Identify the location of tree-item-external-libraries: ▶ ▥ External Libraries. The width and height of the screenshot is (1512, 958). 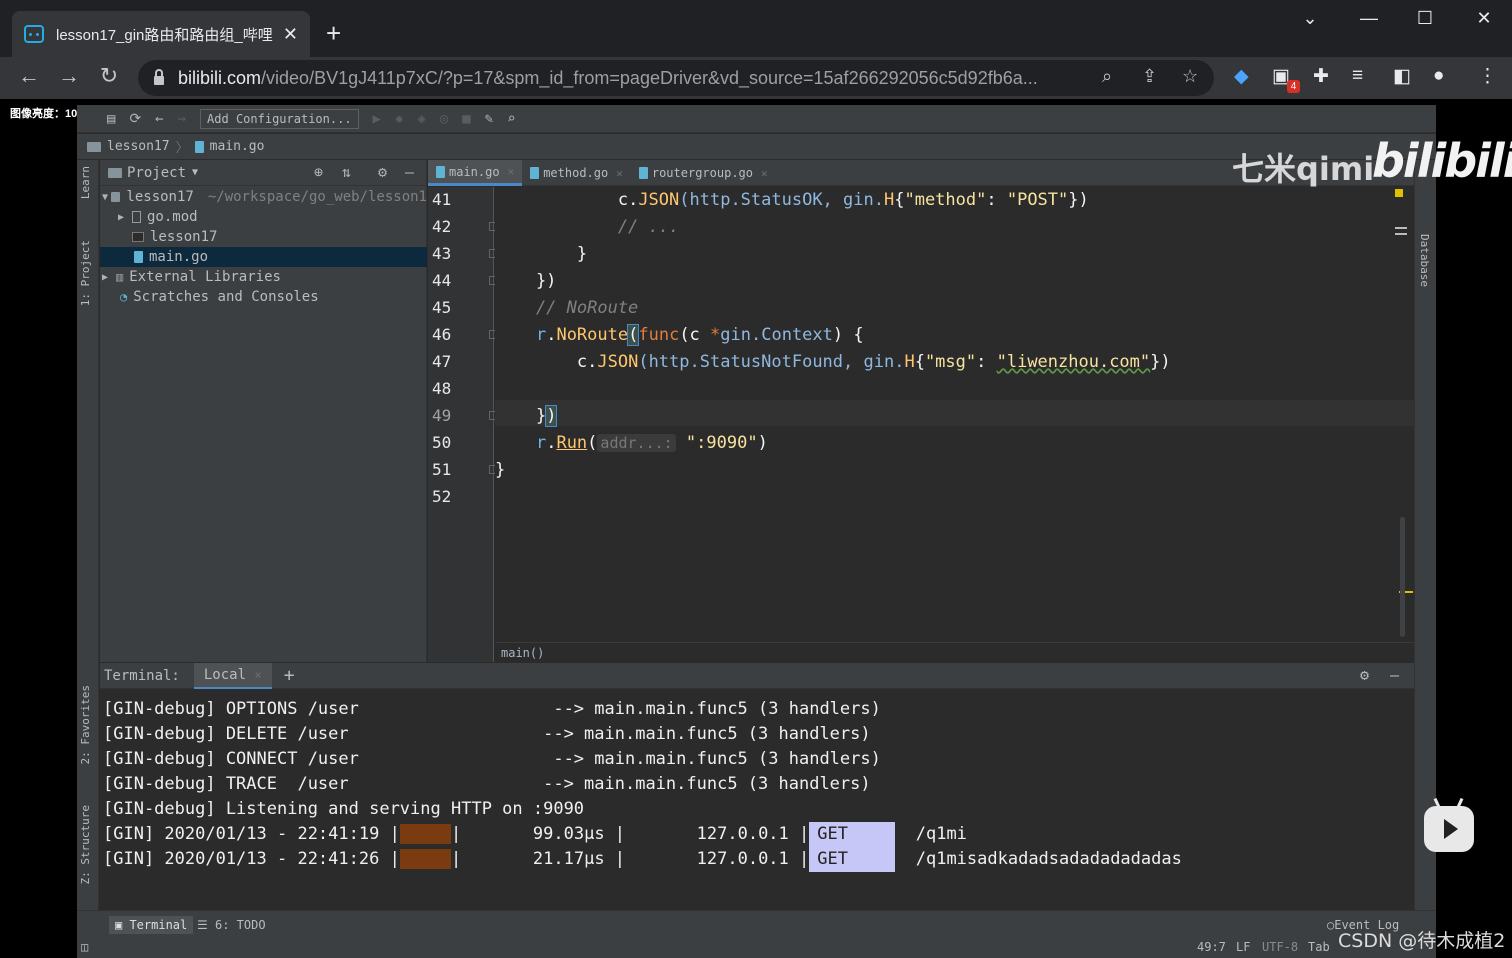
(263, 277).